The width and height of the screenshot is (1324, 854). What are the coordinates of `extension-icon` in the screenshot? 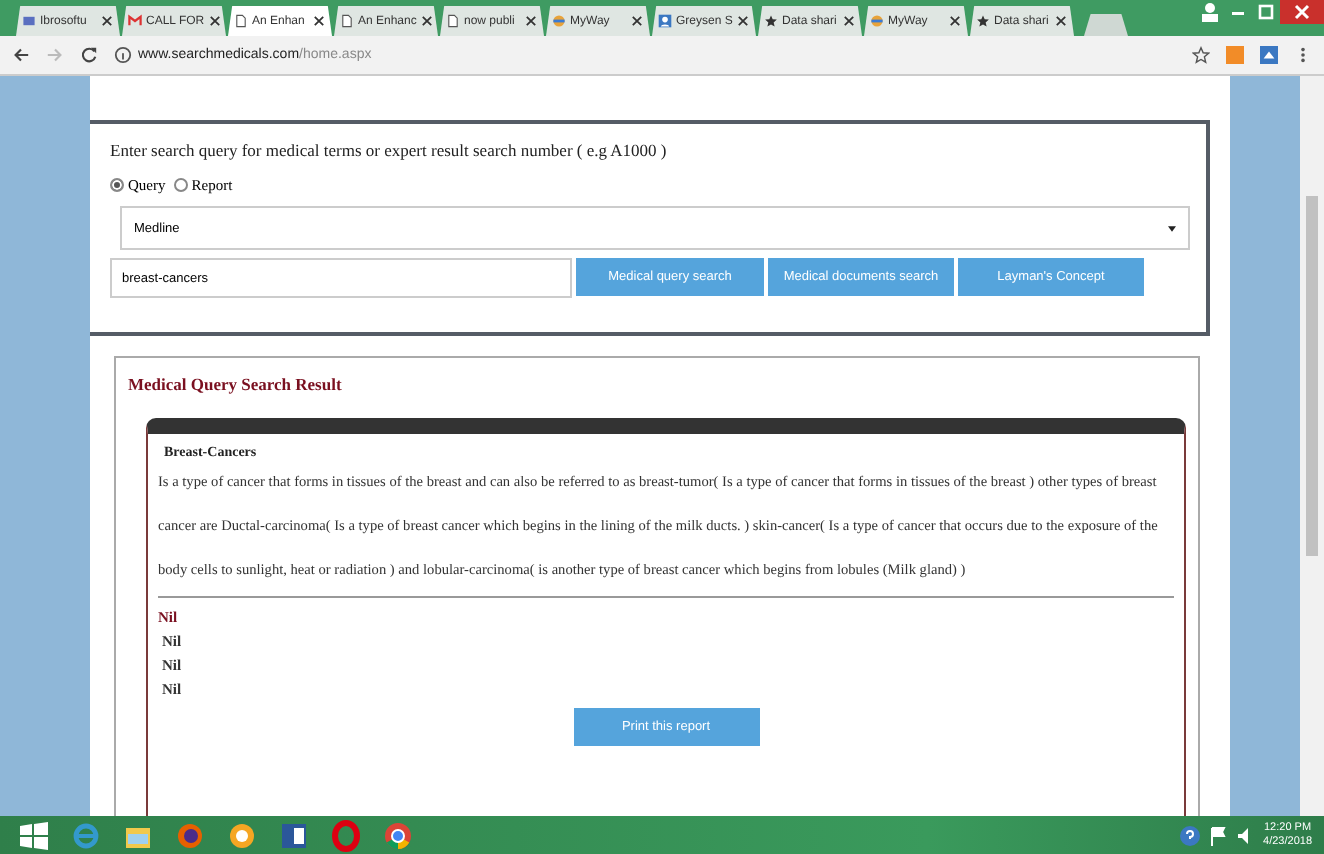 It's located at (1269, 55).